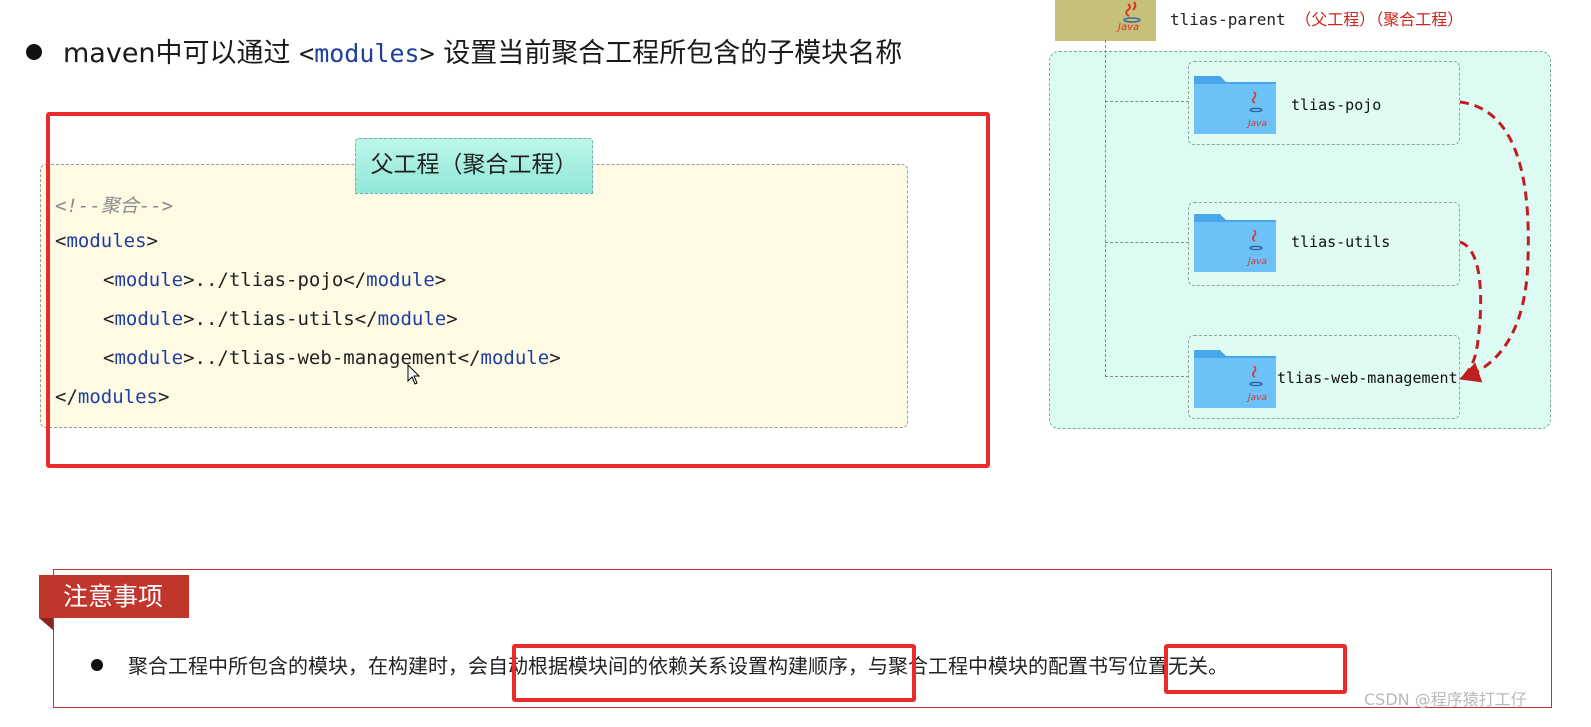 The height and width of the screenshot is (727, 1591). I want to click on mouse-cursor-icon, so click(414, 374).